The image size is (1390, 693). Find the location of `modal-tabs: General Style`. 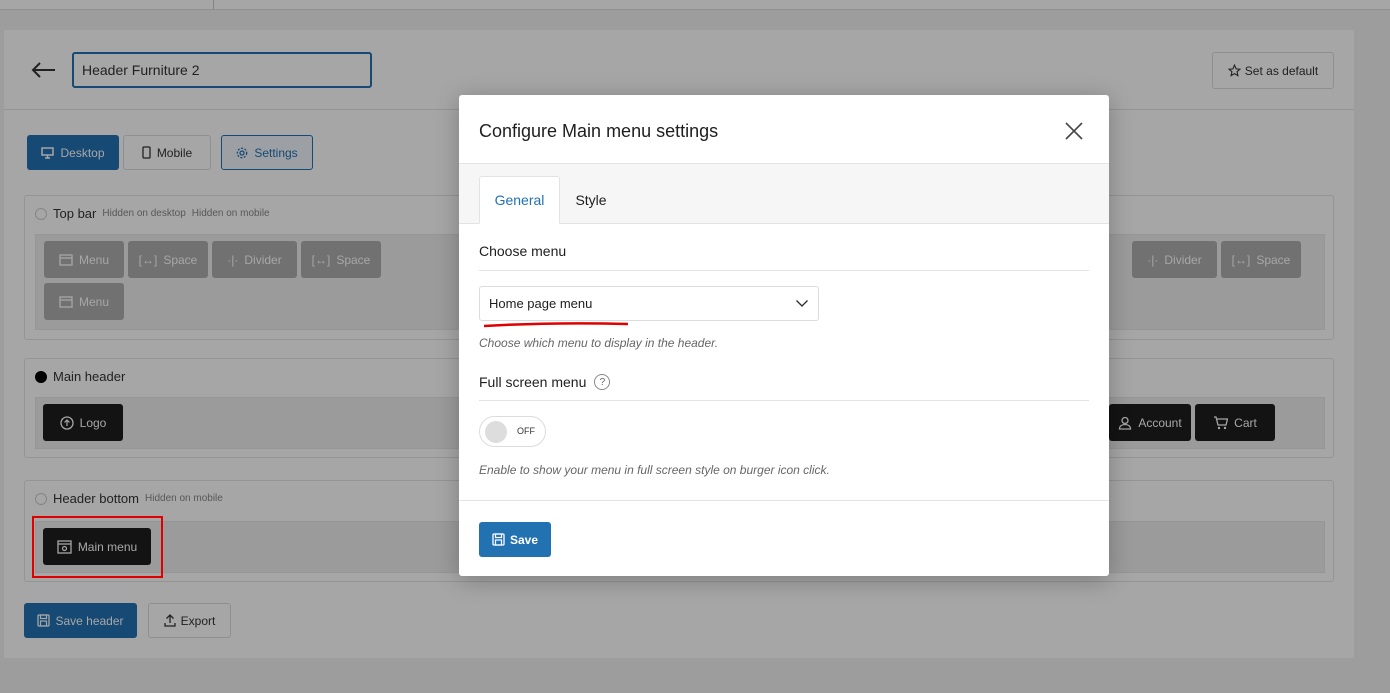

modal-tabs: General Style is located at coordinates (784, 194).